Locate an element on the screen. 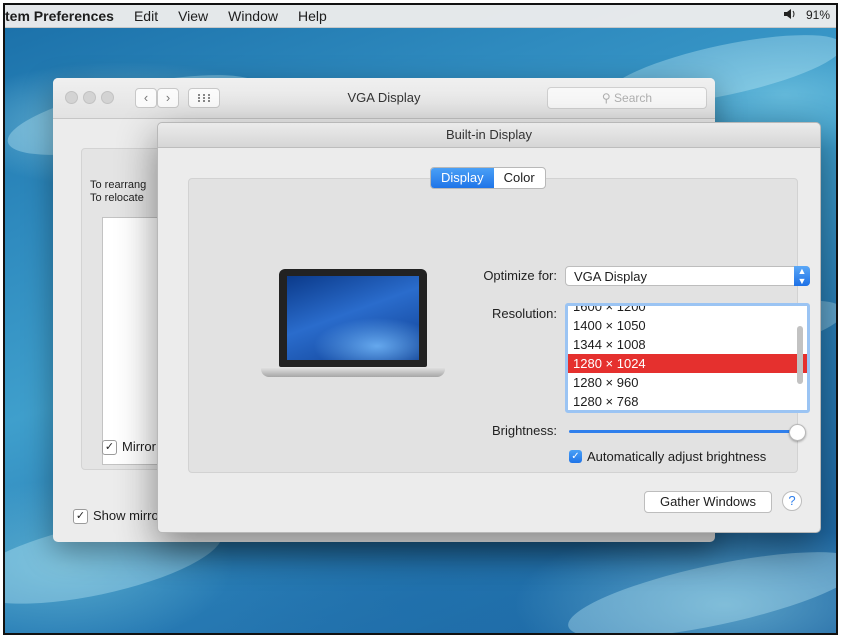  battery-percent: 91% is located at coordinates (818, 15).